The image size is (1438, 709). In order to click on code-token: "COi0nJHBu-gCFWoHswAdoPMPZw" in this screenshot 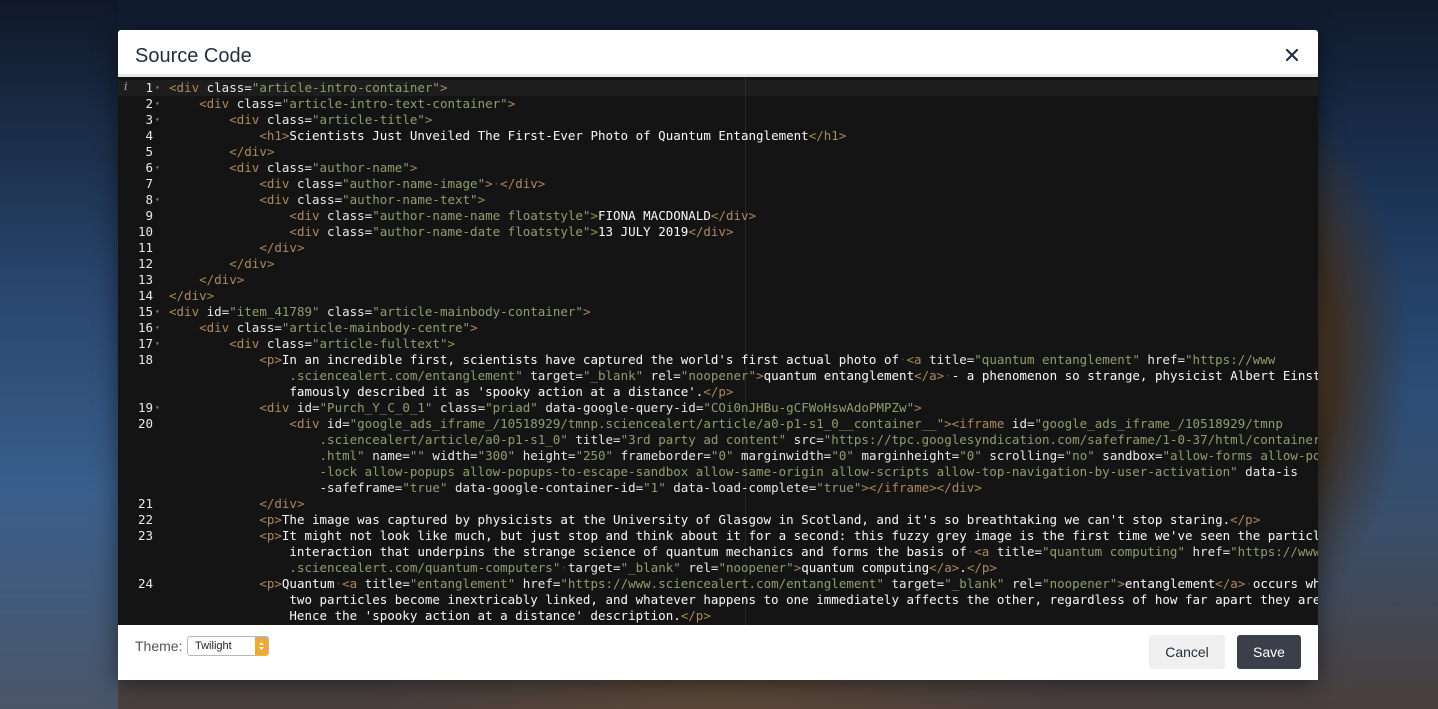, I will do `click(809, 407)`.